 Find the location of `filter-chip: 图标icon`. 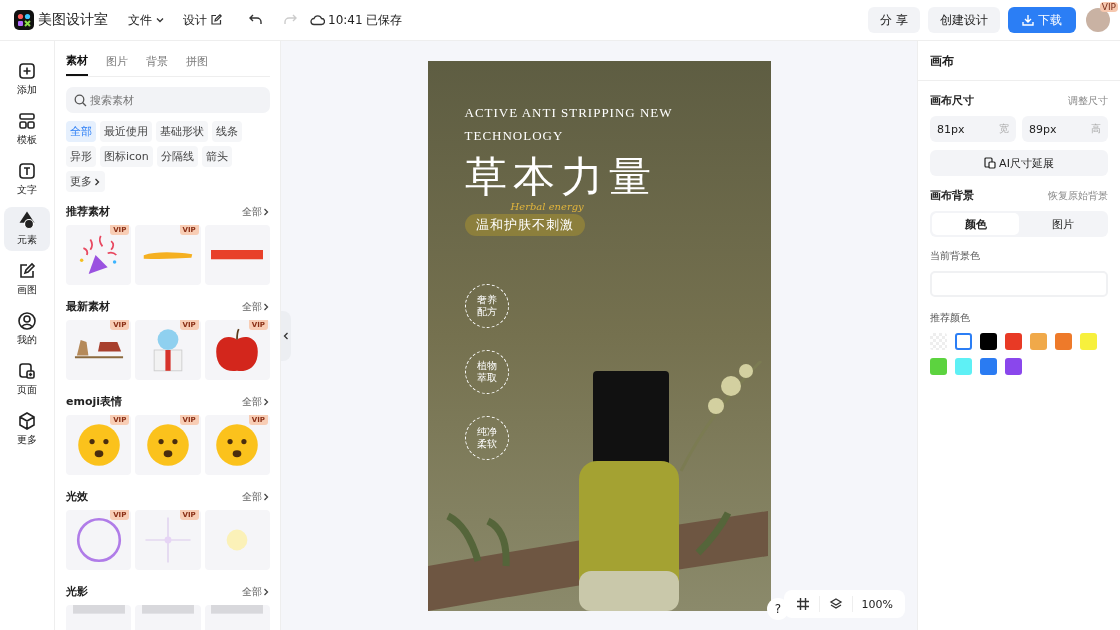

filter-chip: 图标icon is located at coordinates (126, 156).